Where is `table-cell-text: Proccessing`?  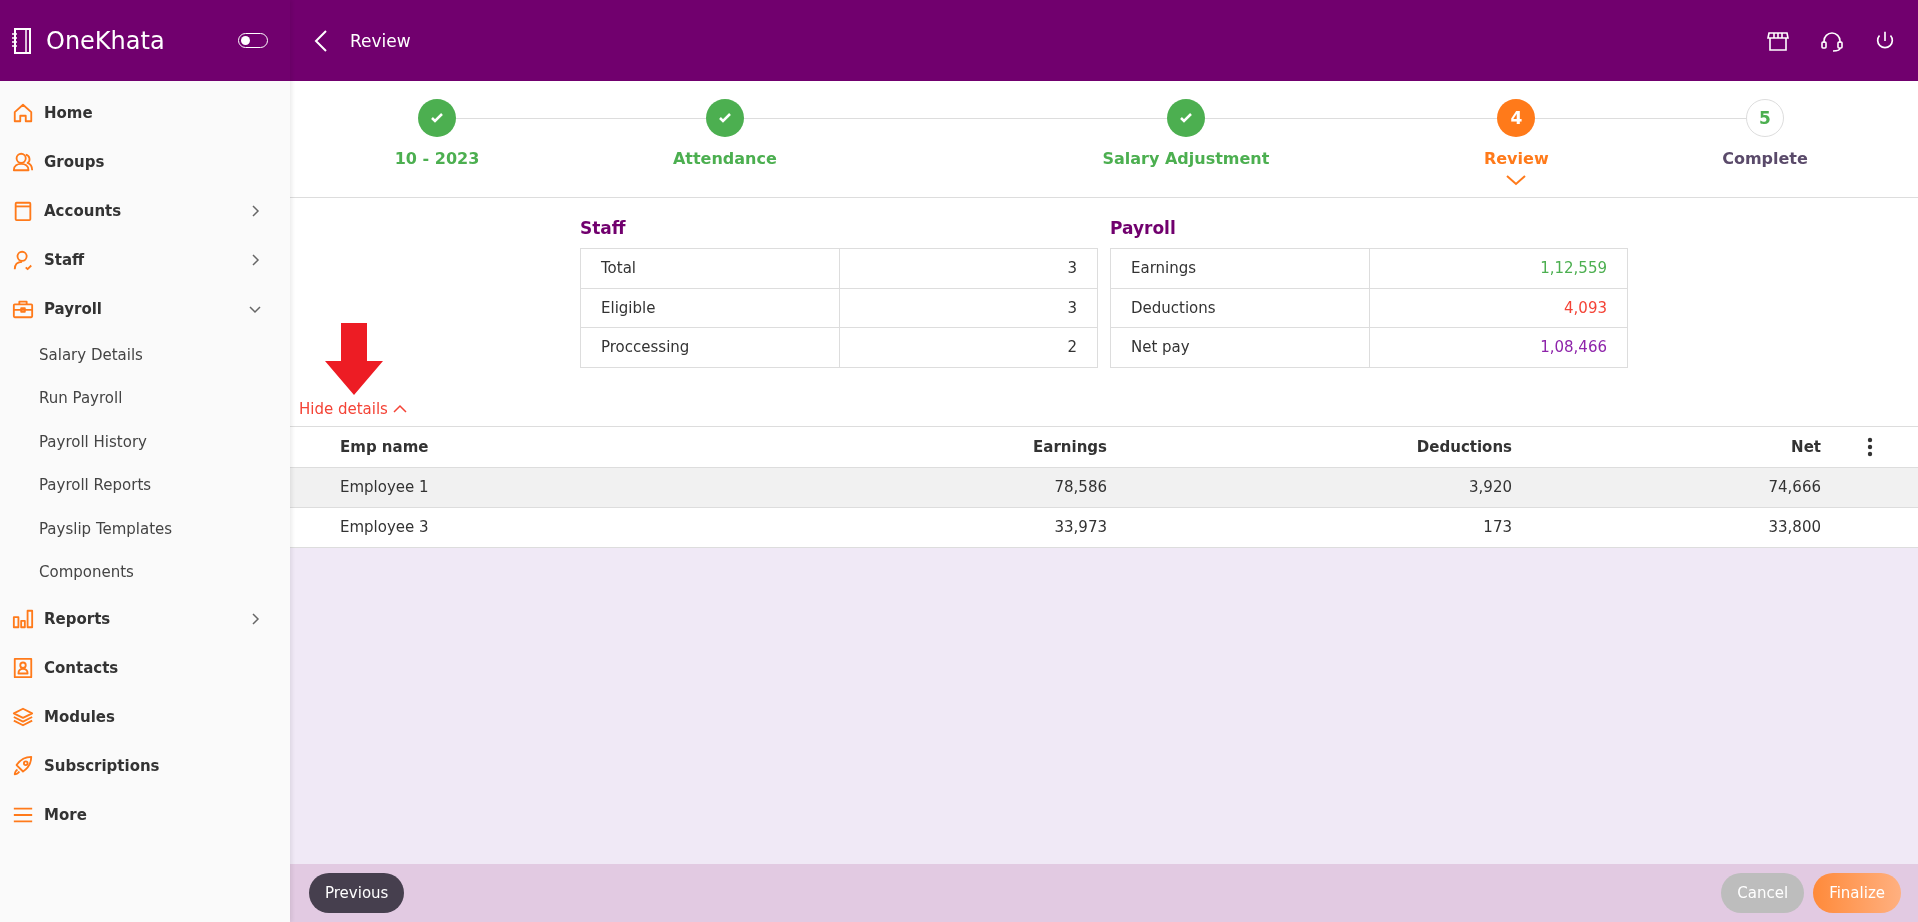
table-cell-text: Proccessing is located at coordinates (645, 348).